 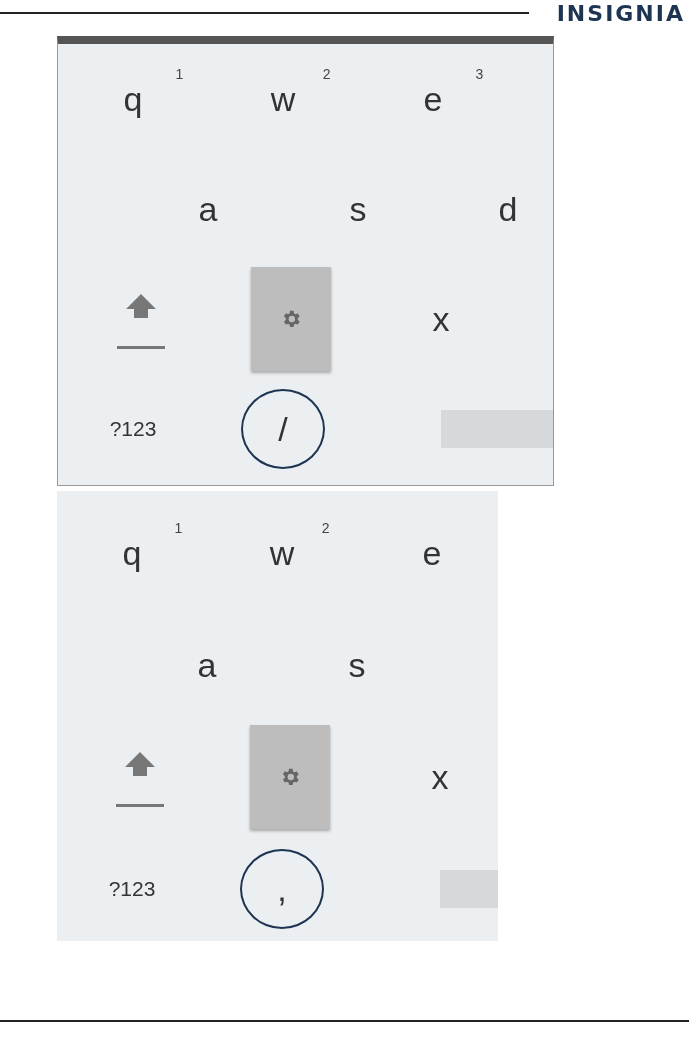 What do you see at coordinates (479, 73) in the screenshot?
I see `key-hint: 3` at bounding box center [479, 73].